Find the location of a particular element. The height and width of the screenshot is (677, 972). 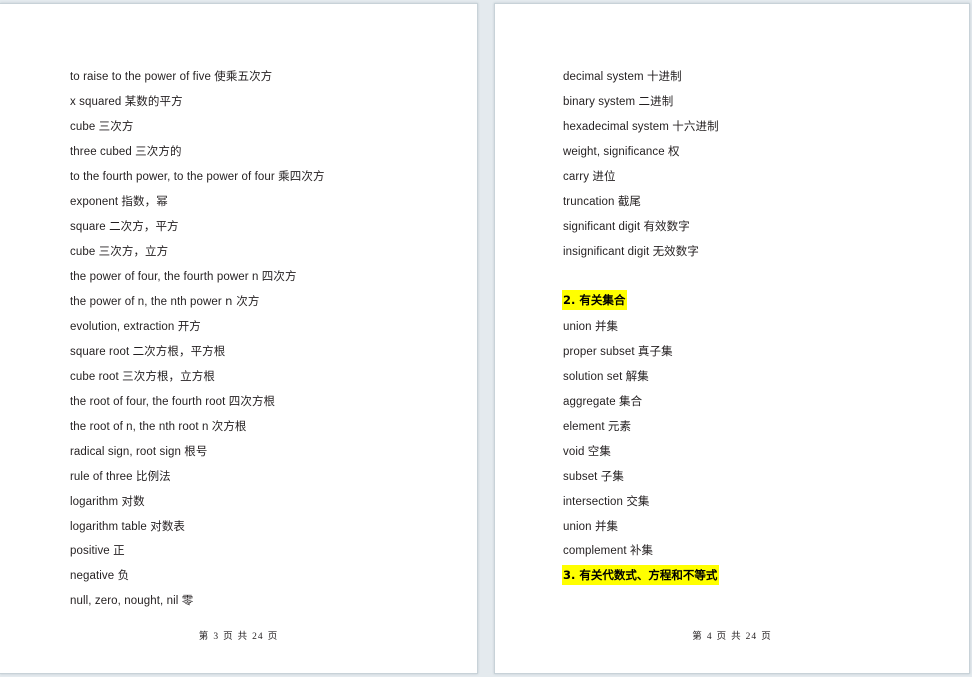

glossary-term-zh: 截尾 is located at coordinates (629, 201).